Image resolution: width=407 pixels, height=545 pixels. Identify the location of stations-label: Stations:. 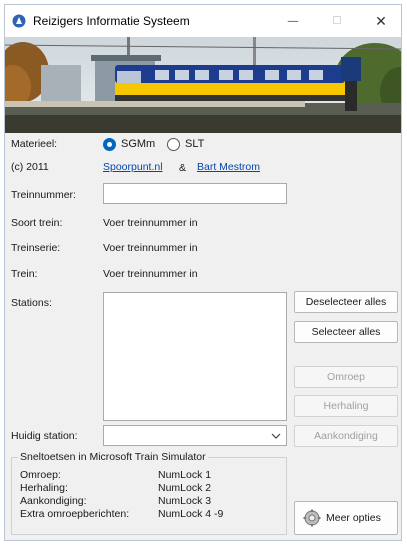
(31, 303).